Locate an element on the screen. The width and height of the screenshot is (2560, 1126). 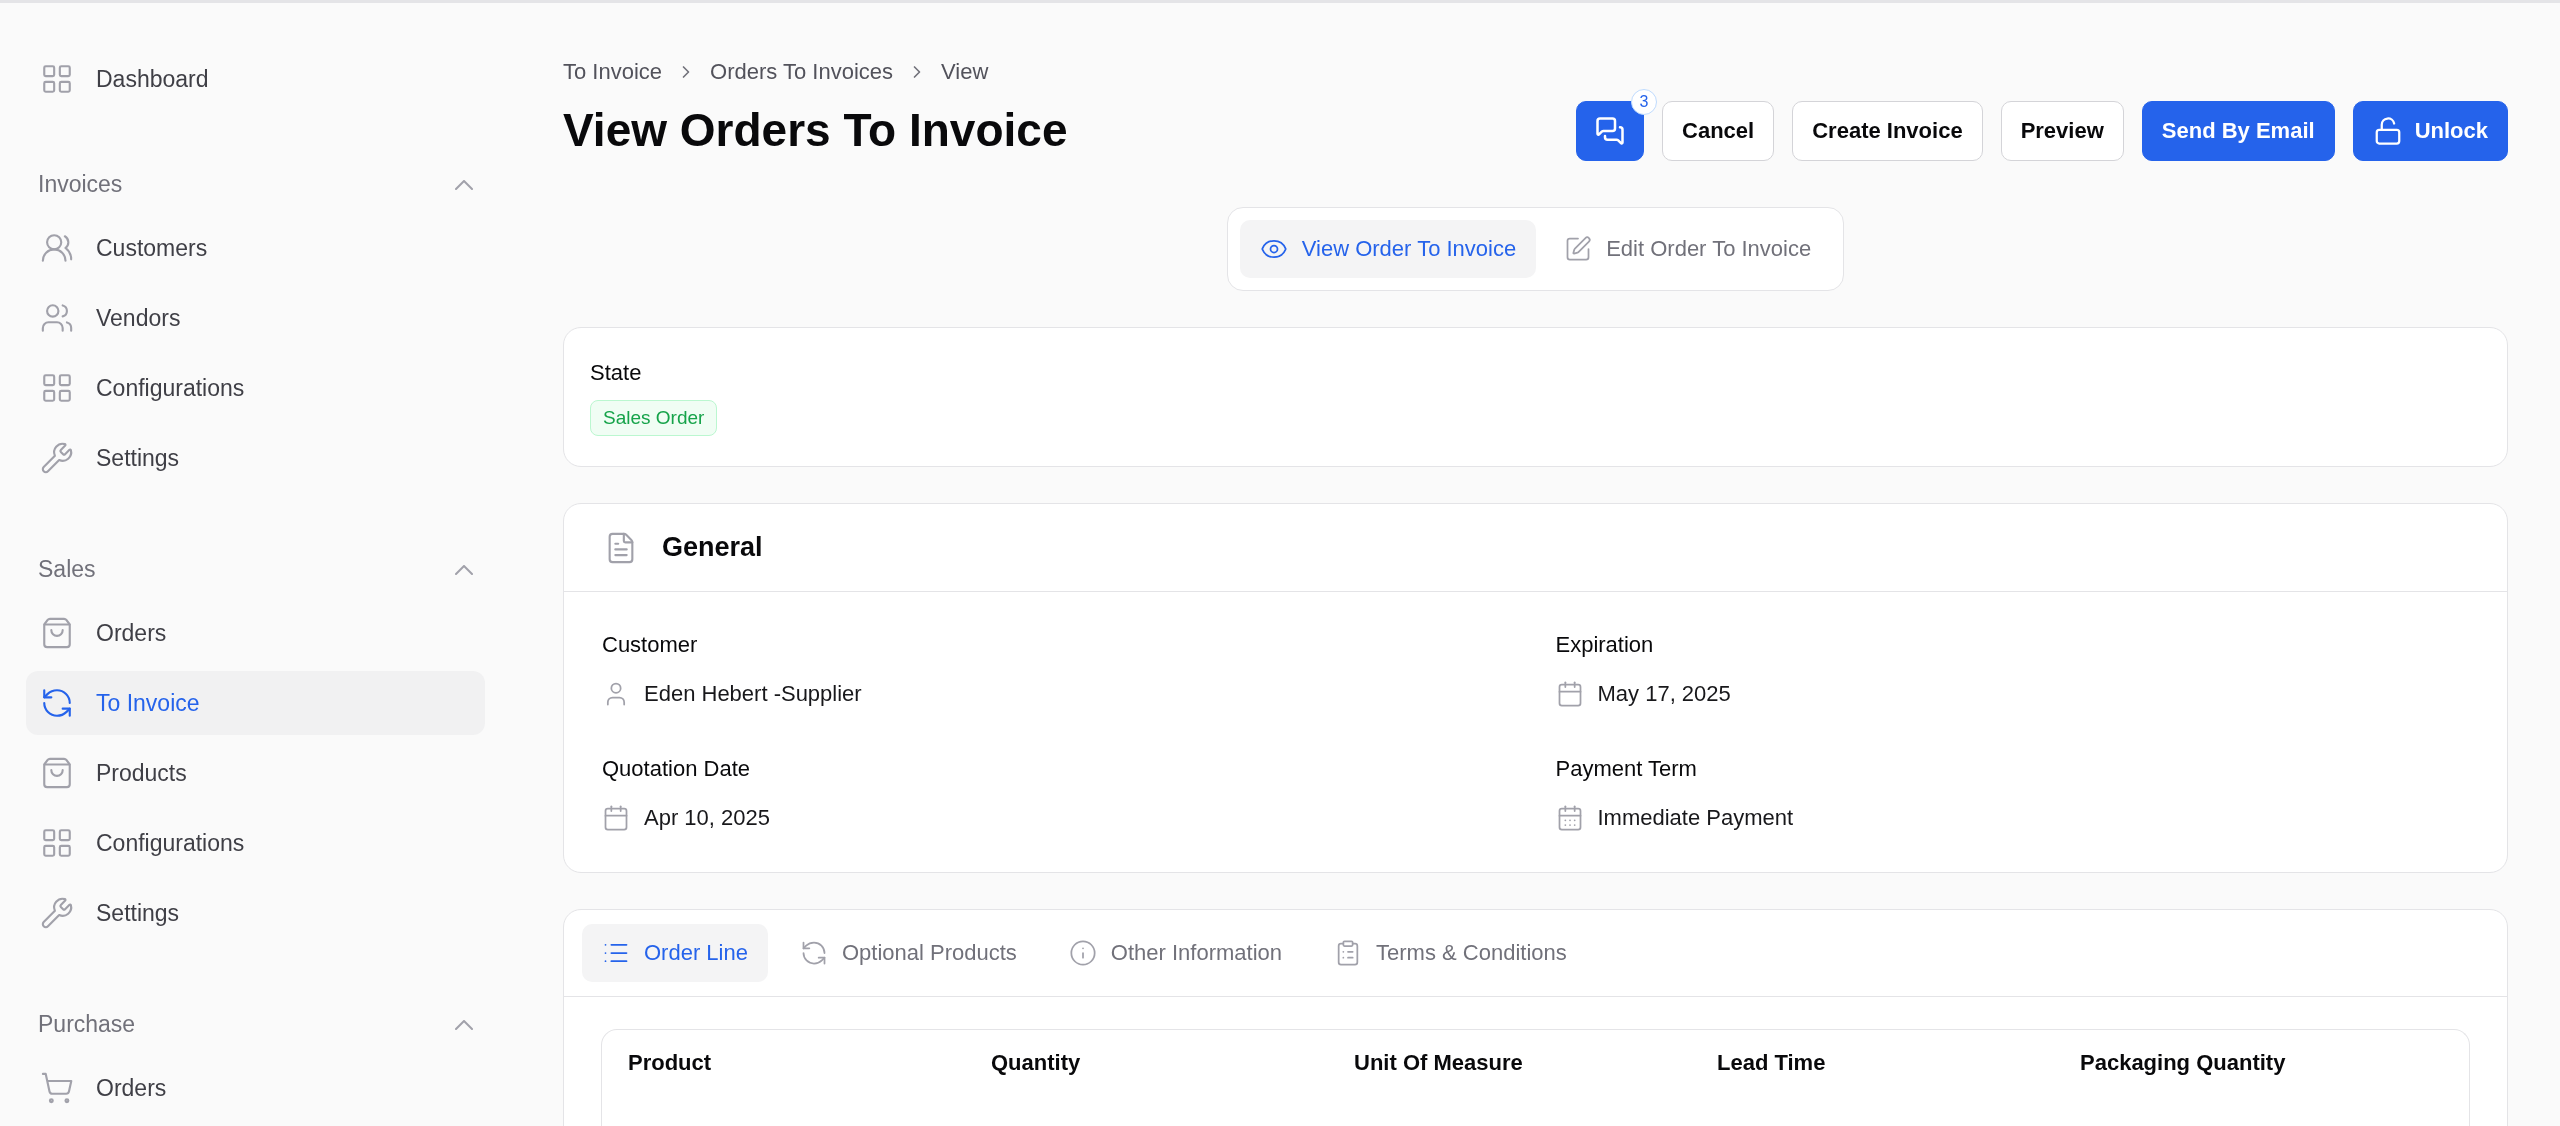
column-header: Unit Of Measure is located at coordinates (1439, 1063).